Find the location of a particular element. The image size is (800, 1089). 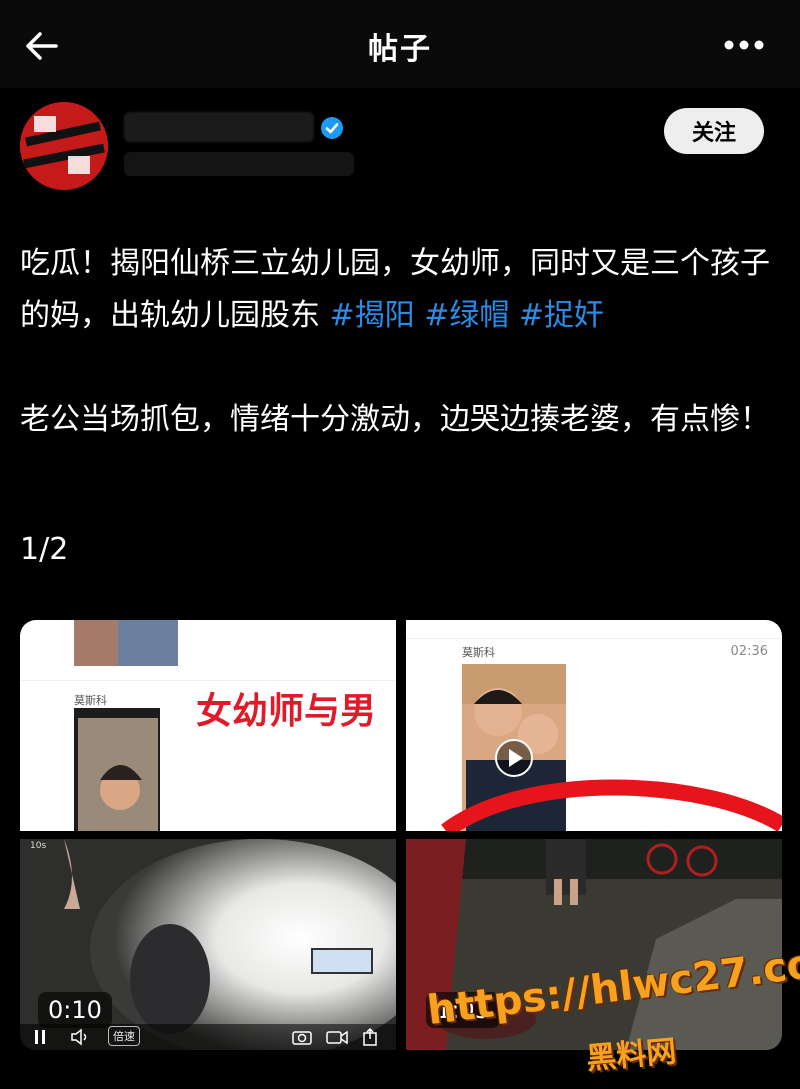

hashtag-link: #捉奸 is located at coordinates (561, 315).